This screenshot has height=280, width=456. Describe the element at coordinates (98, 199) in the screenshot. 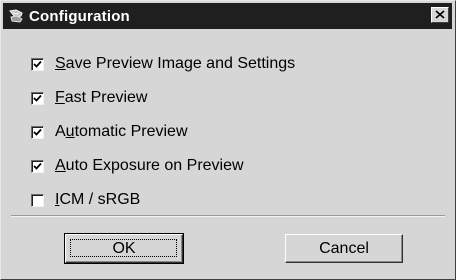

I see `icm-srgb-label: ICM / sRGB` at that location.